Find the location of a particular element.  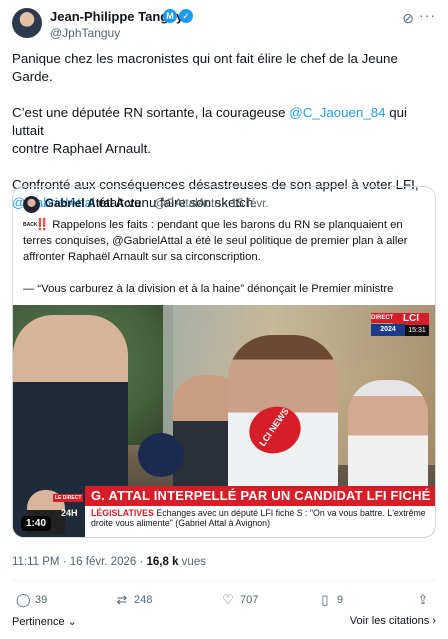

back-arrow-icon: BACK is located at coordinates (30, 225).